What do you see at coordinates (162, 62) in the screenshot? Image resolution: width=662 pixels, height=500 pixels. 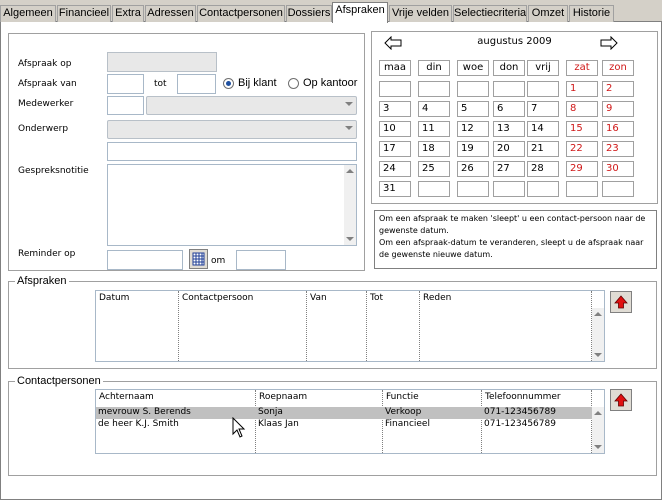 I see `afspraak-op-field` at bounding box center [162, 62].